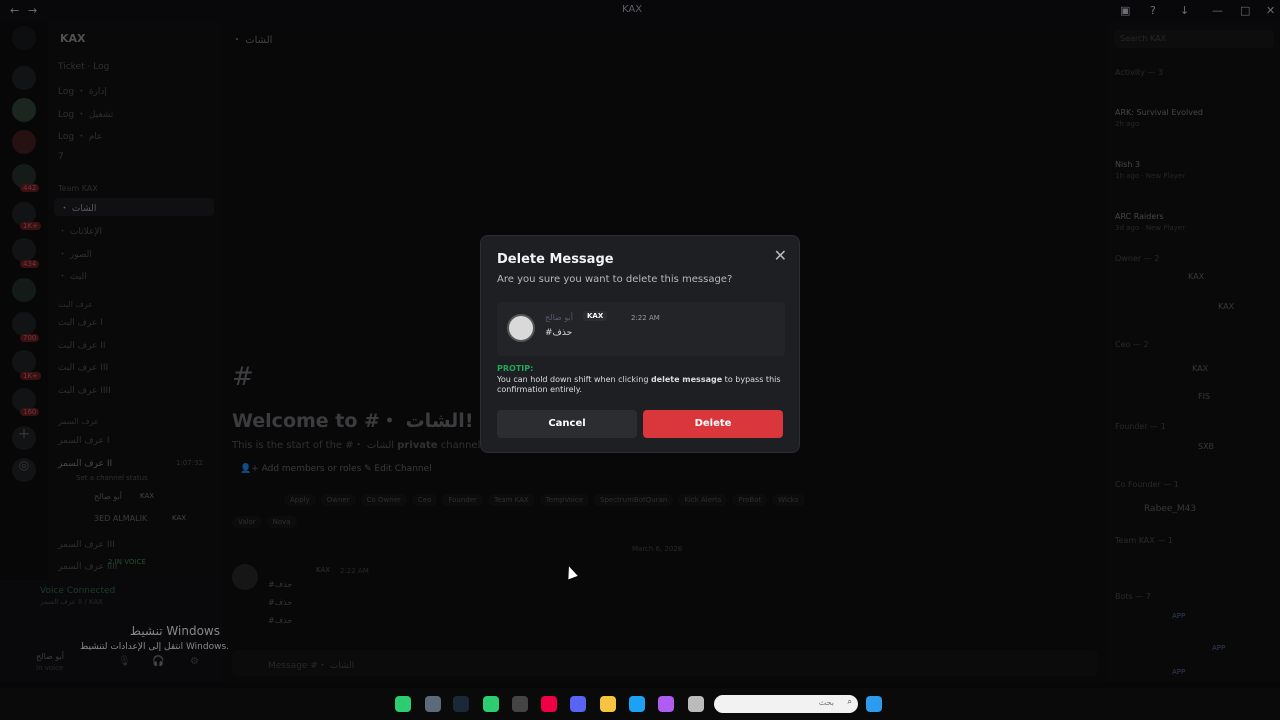  I want to click on help-icon: ?, so click(1153, 10).